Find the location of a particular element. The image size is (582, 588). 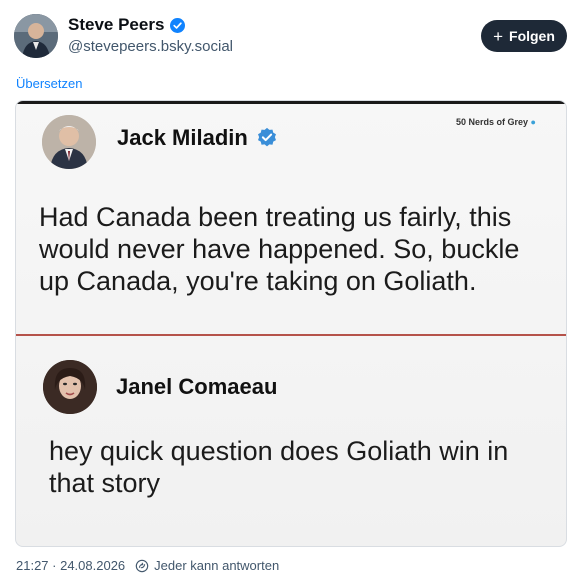

globe-icon is located at coordinates (142, 565).